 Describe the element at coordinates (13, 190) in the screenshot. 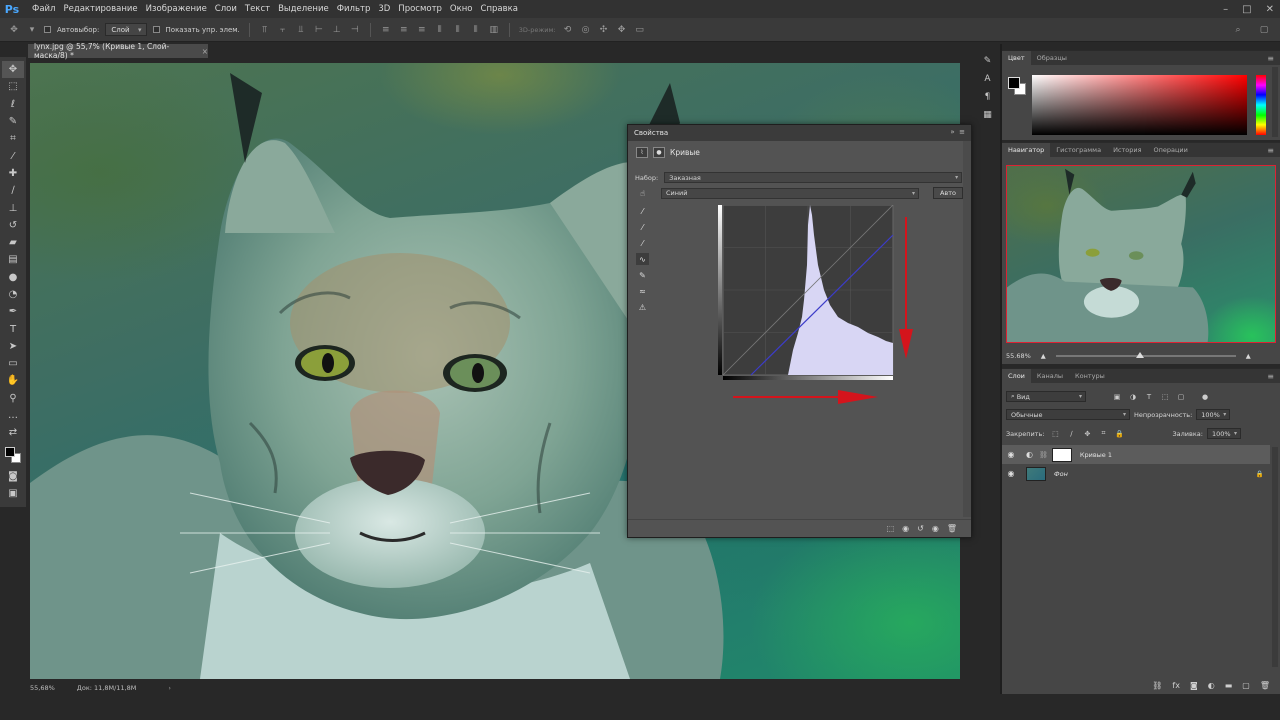

I see `brush-tool-icon: ∕` at that location.